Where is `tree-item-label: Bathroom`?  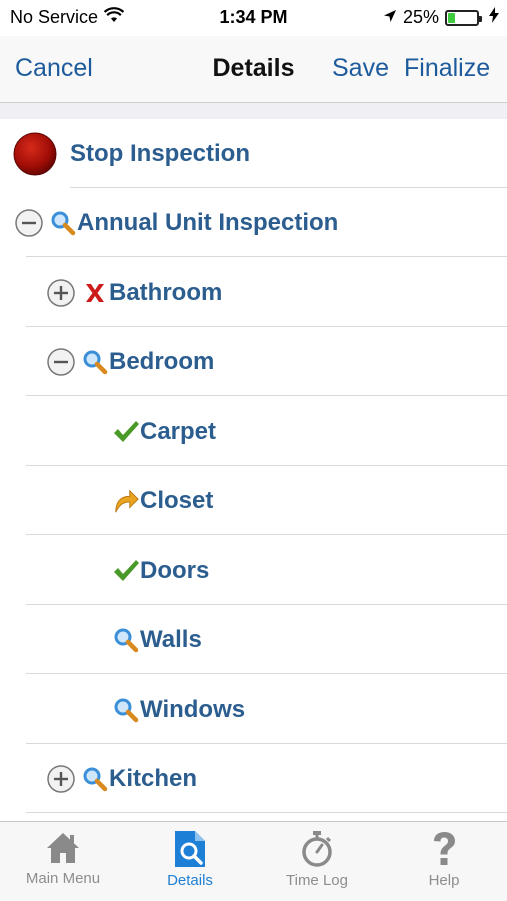 tree-item-label: Bathroom is located at coordinates (166, 292).